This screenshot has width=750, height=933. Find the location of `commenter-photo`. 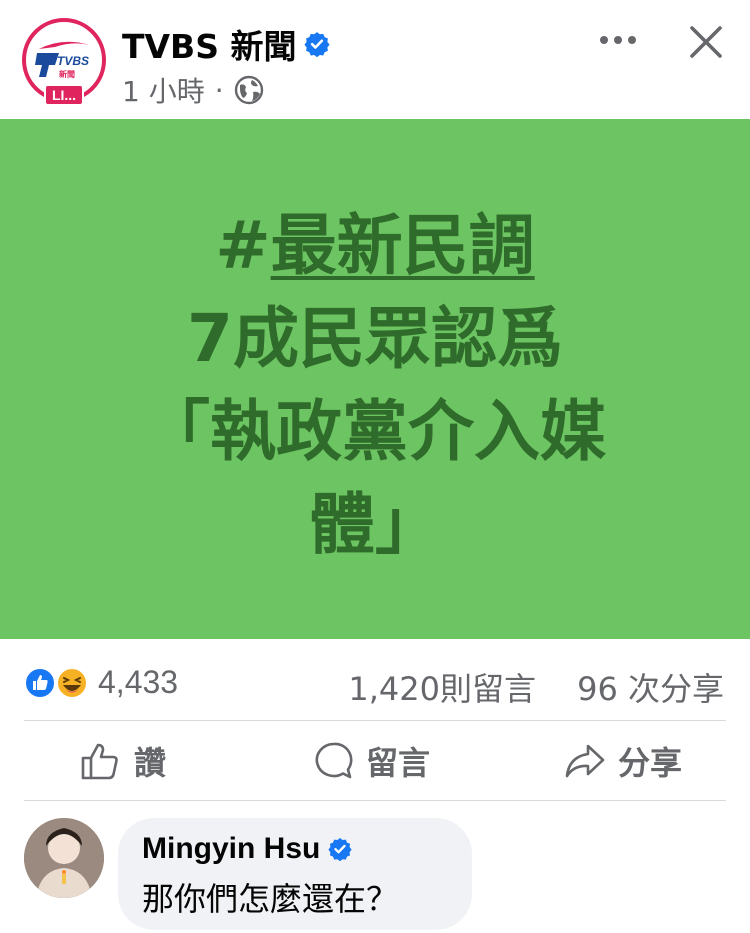

commenter-photo is located at coordinates (64, 858).